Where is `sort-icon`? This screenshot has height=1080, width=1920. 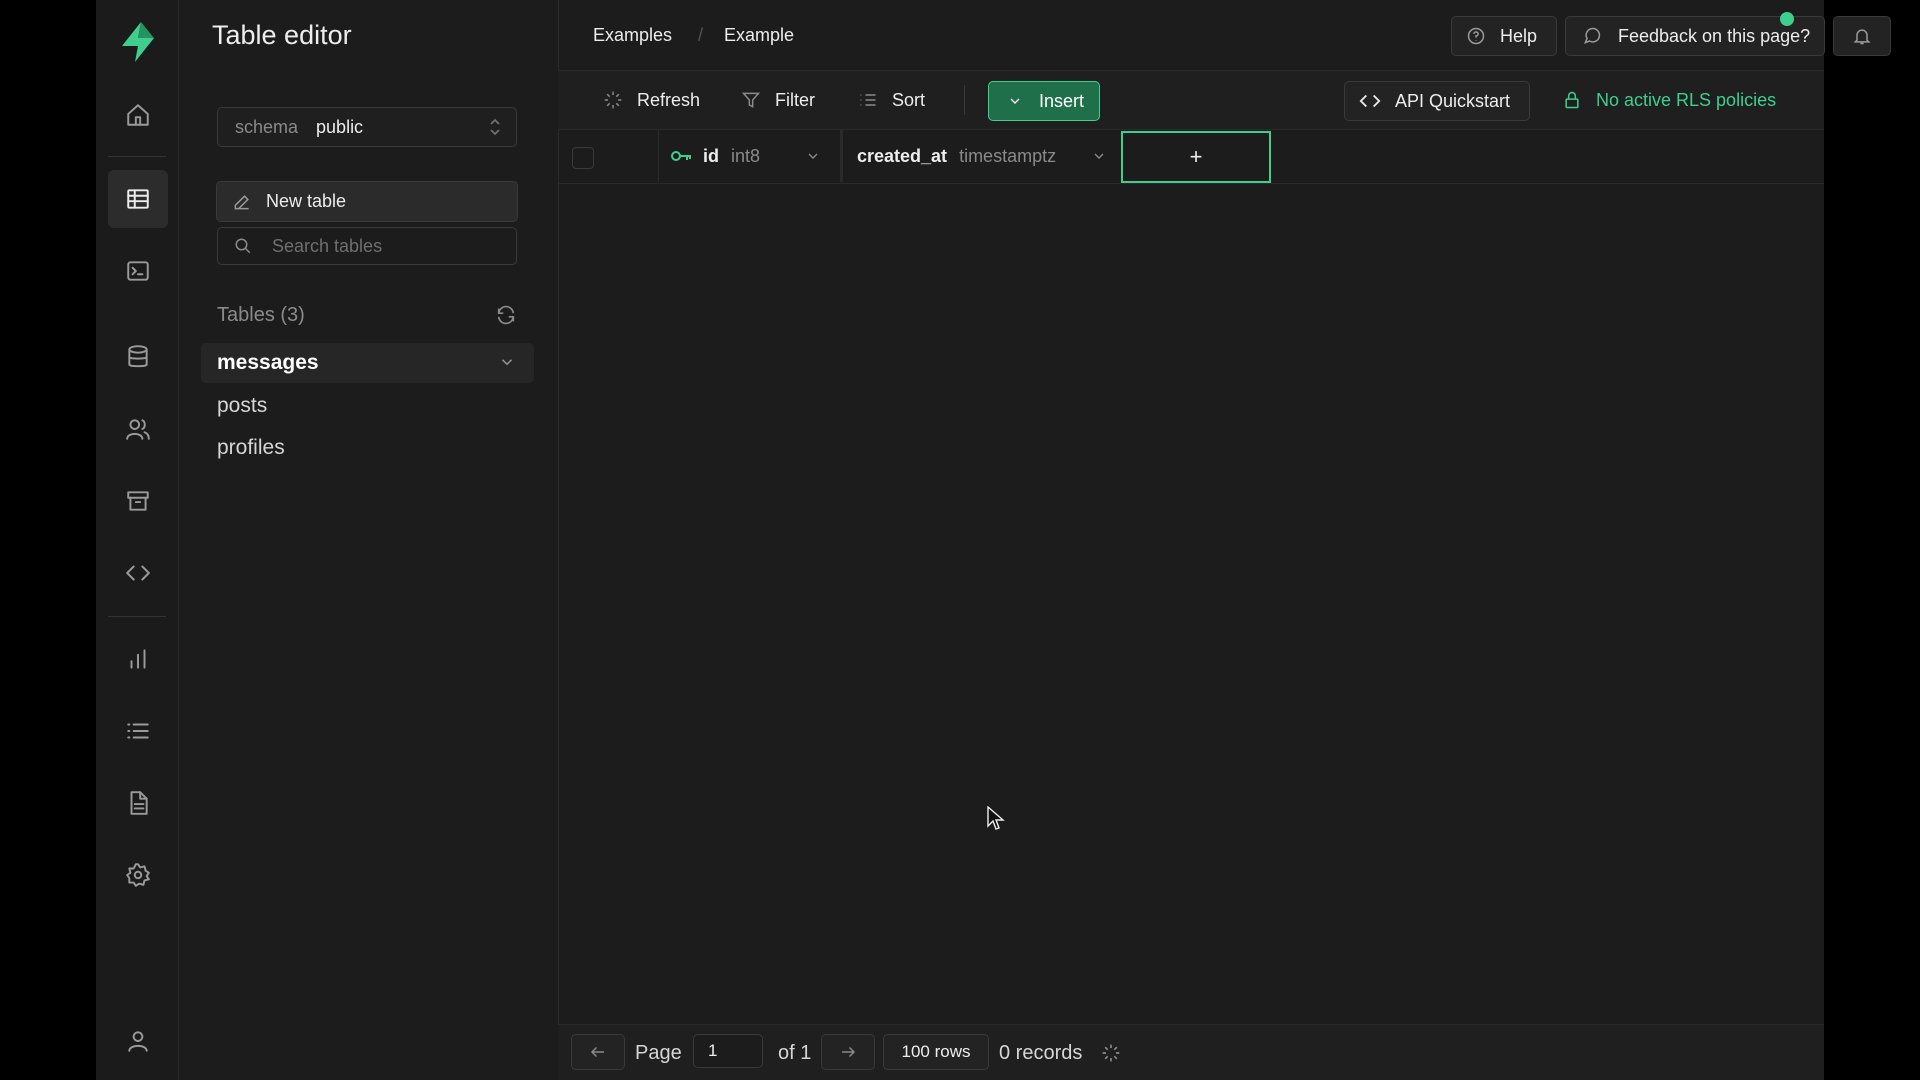 sort-icon is located at coordinates (868, 100).